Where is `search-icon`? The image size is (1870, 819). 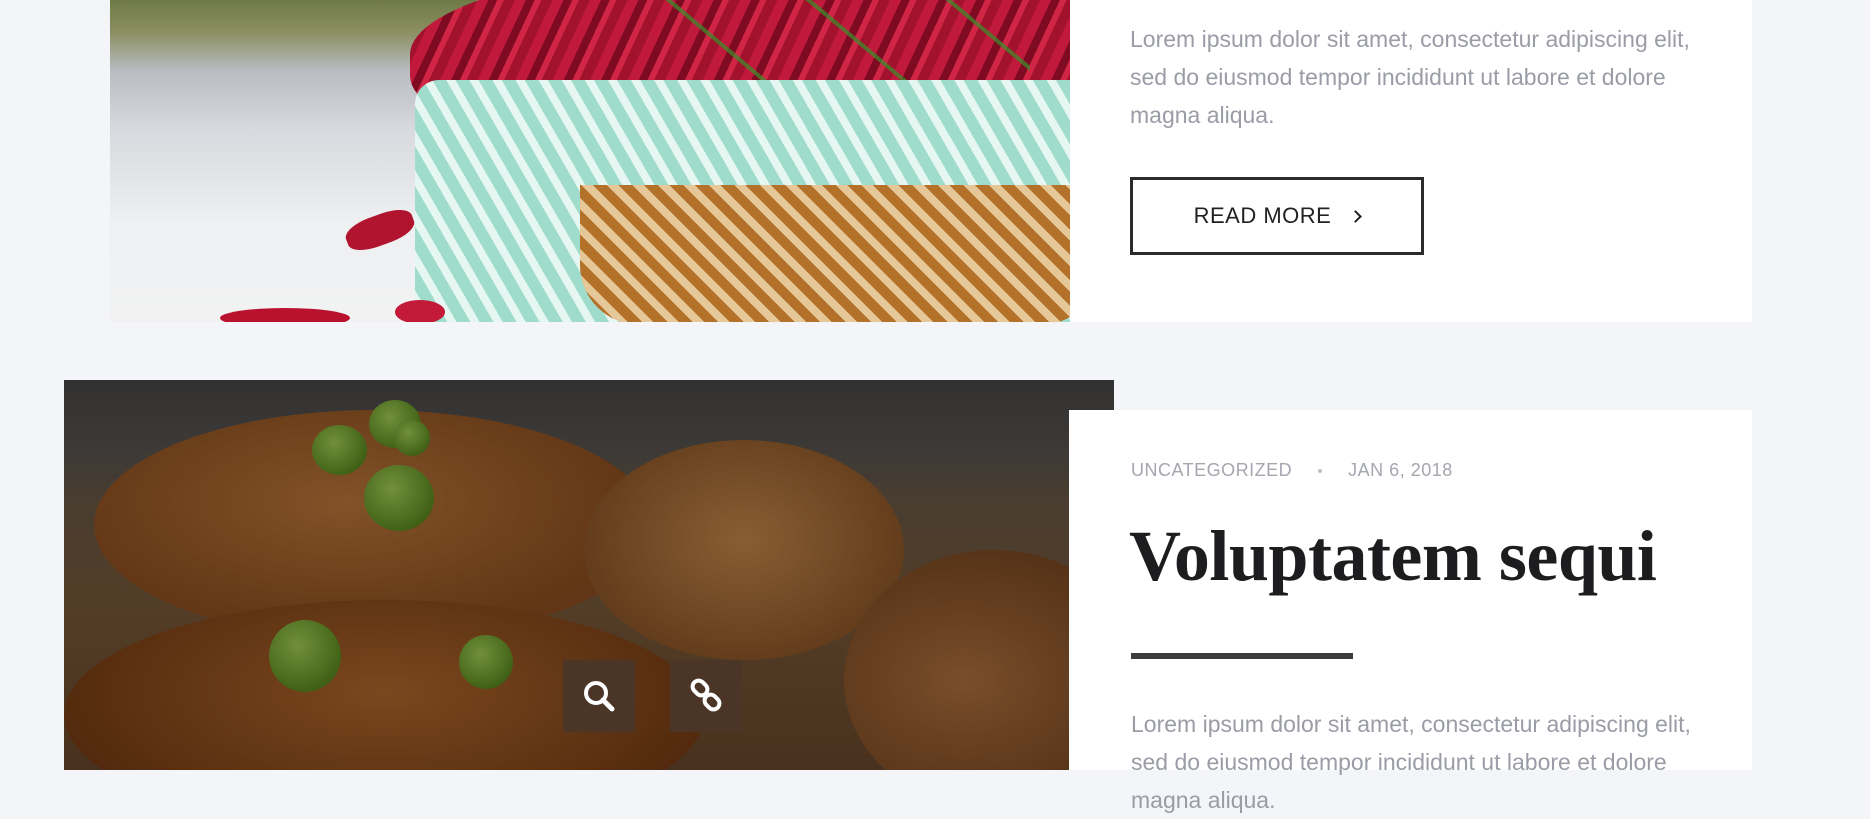
search-icon is located at coordinates (599, 696).